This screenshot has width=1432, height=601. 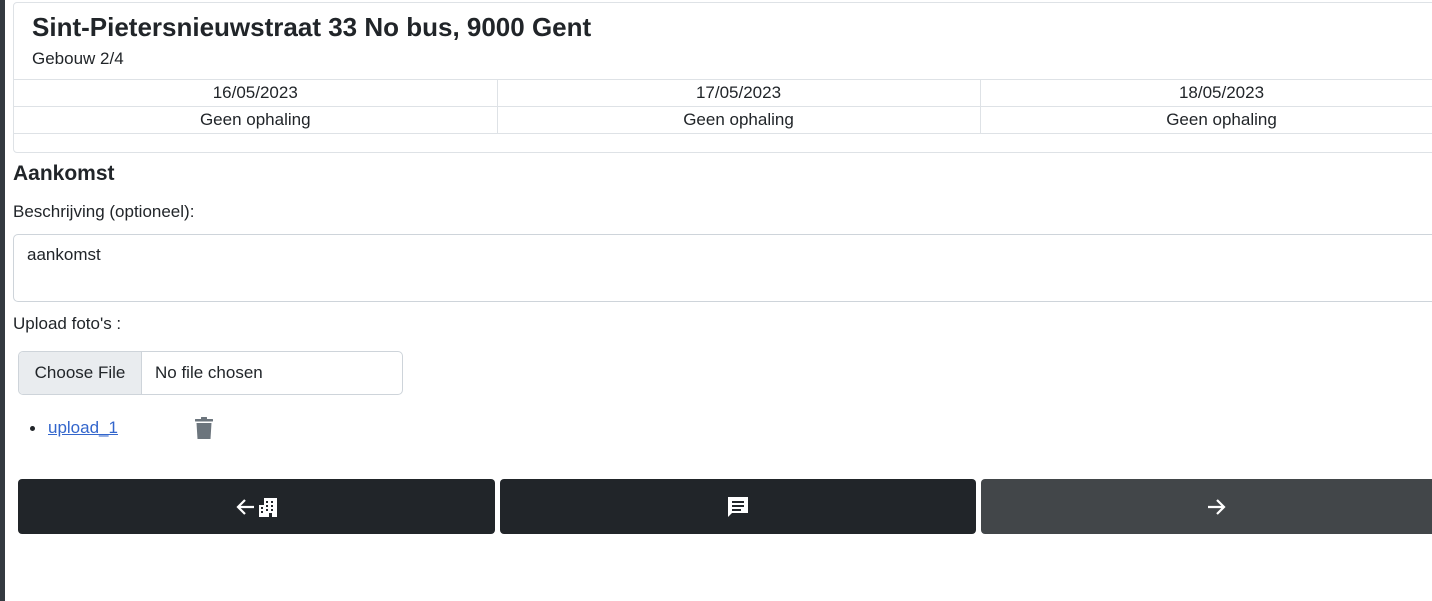 I want to click on description-field: aankomst, so click(x=722, y=268).